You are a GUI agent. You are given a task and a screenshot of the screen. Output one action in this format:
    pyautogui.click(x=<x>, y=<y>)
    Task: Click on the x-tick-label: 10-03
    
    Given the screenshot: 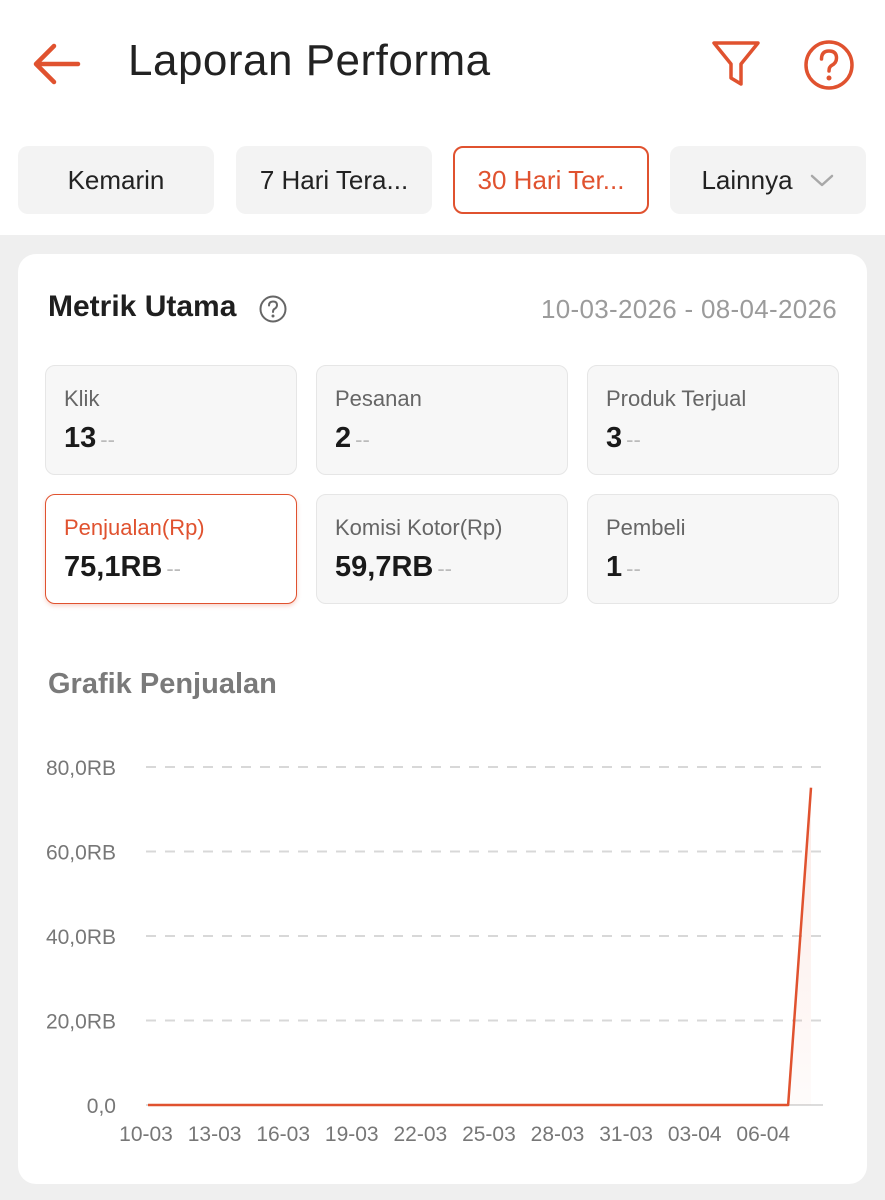 What is the action you would take?
    pyautogui.click(x=146, y=1134)
    